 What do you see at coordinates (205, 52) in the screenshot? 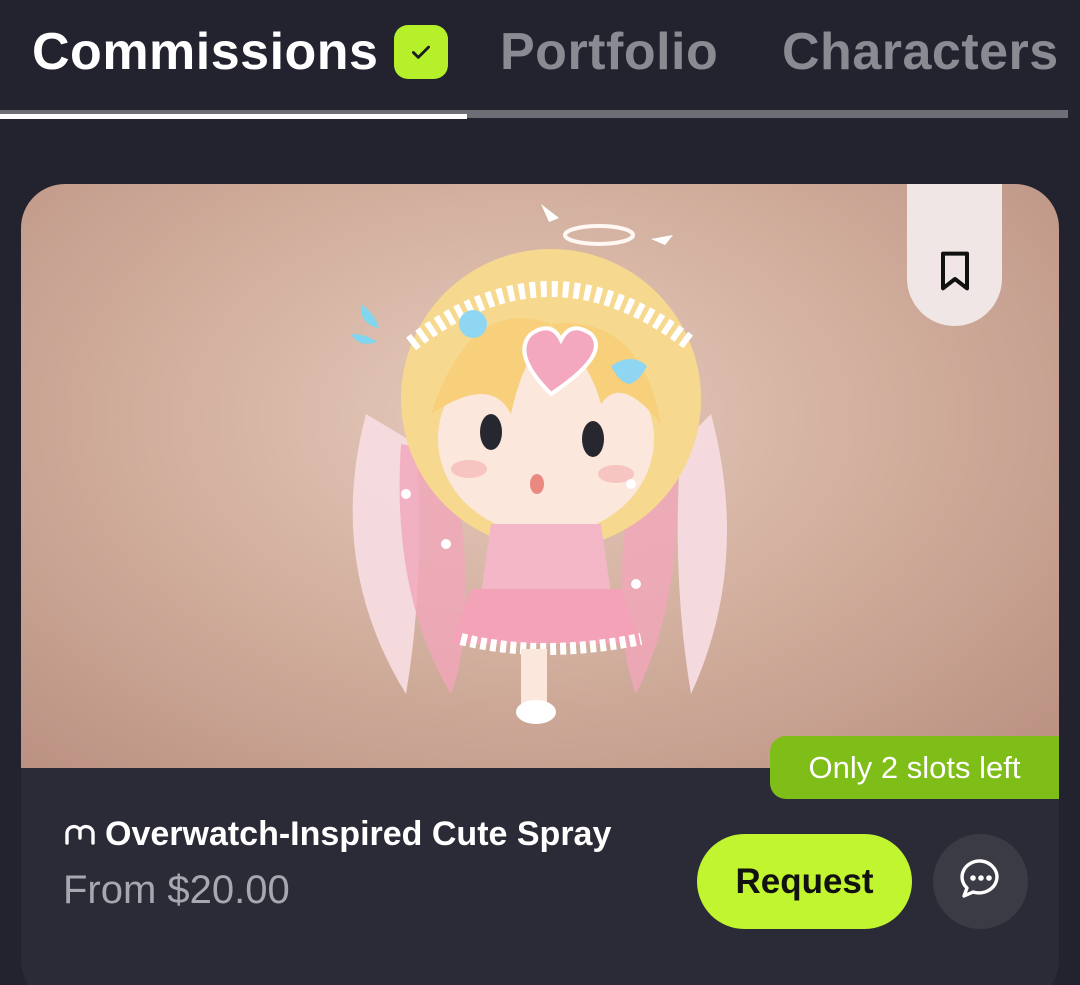
I see `tab-commissions-label: Commissions` at bounding box center [205, 52].